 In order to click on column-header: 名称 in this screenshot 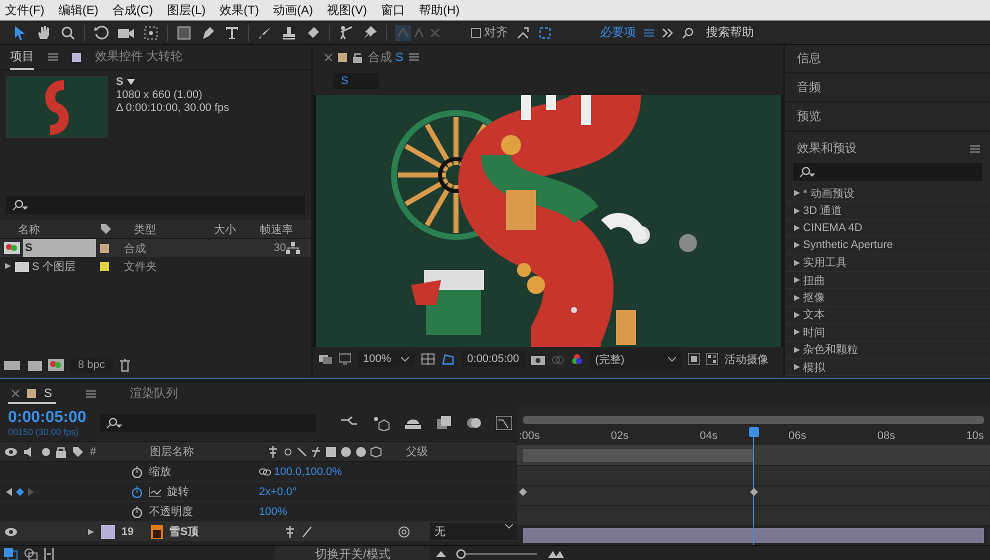, I will do `click(52, 229)`.